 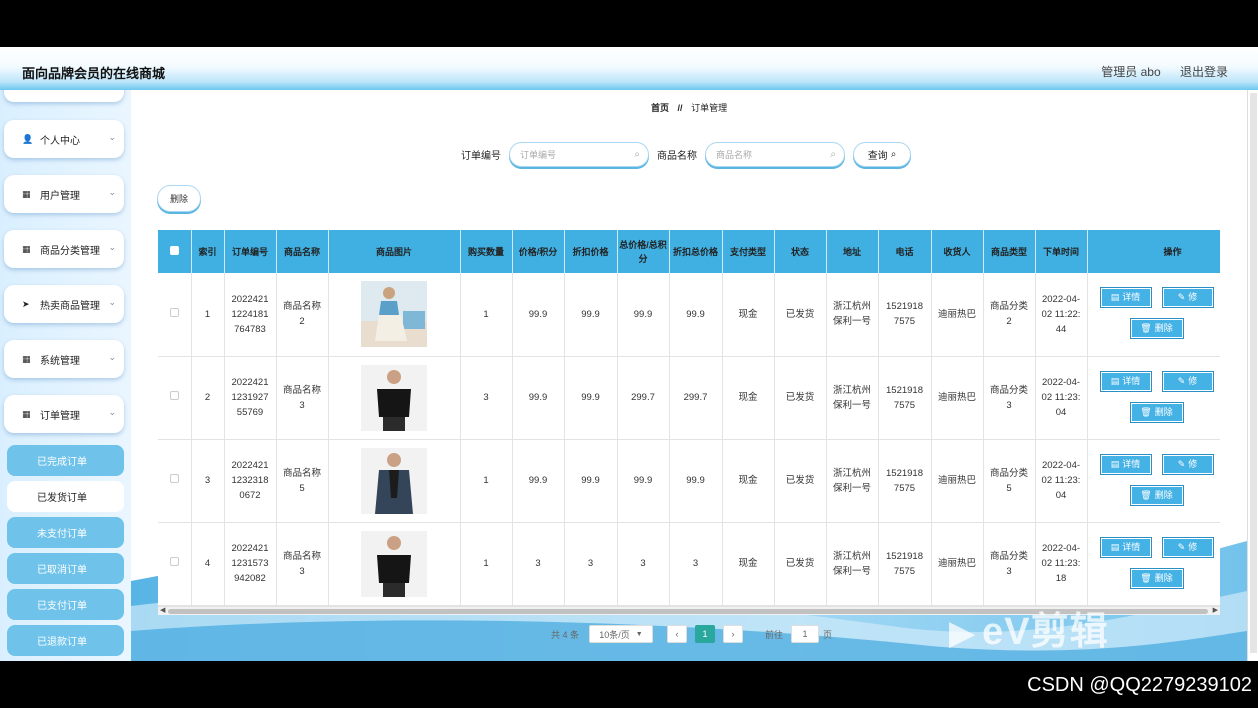 What do you see at coordinates (208, 251) in the screenshot?
I see `column-header: 索引` at bounding box center [208, 251].